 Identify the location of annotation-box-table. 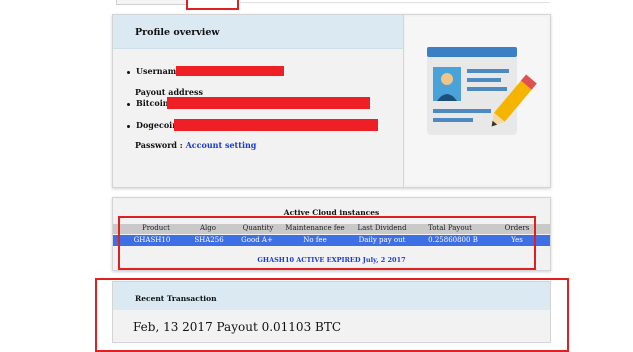
(327, 243).